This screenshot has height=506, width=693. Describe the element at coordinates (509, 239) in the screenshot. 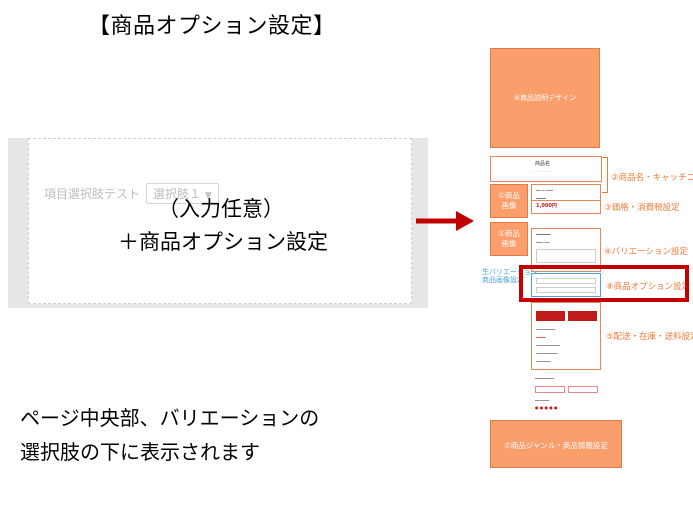

I see `image-block-2: ①商品 画像` at that location.